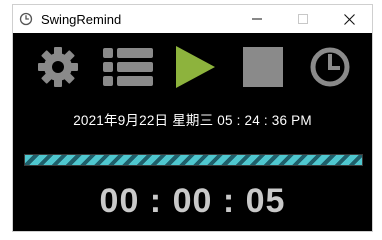 This screenshot has width=382, height=240. I want to click on clock-icon, so click(330, 67).